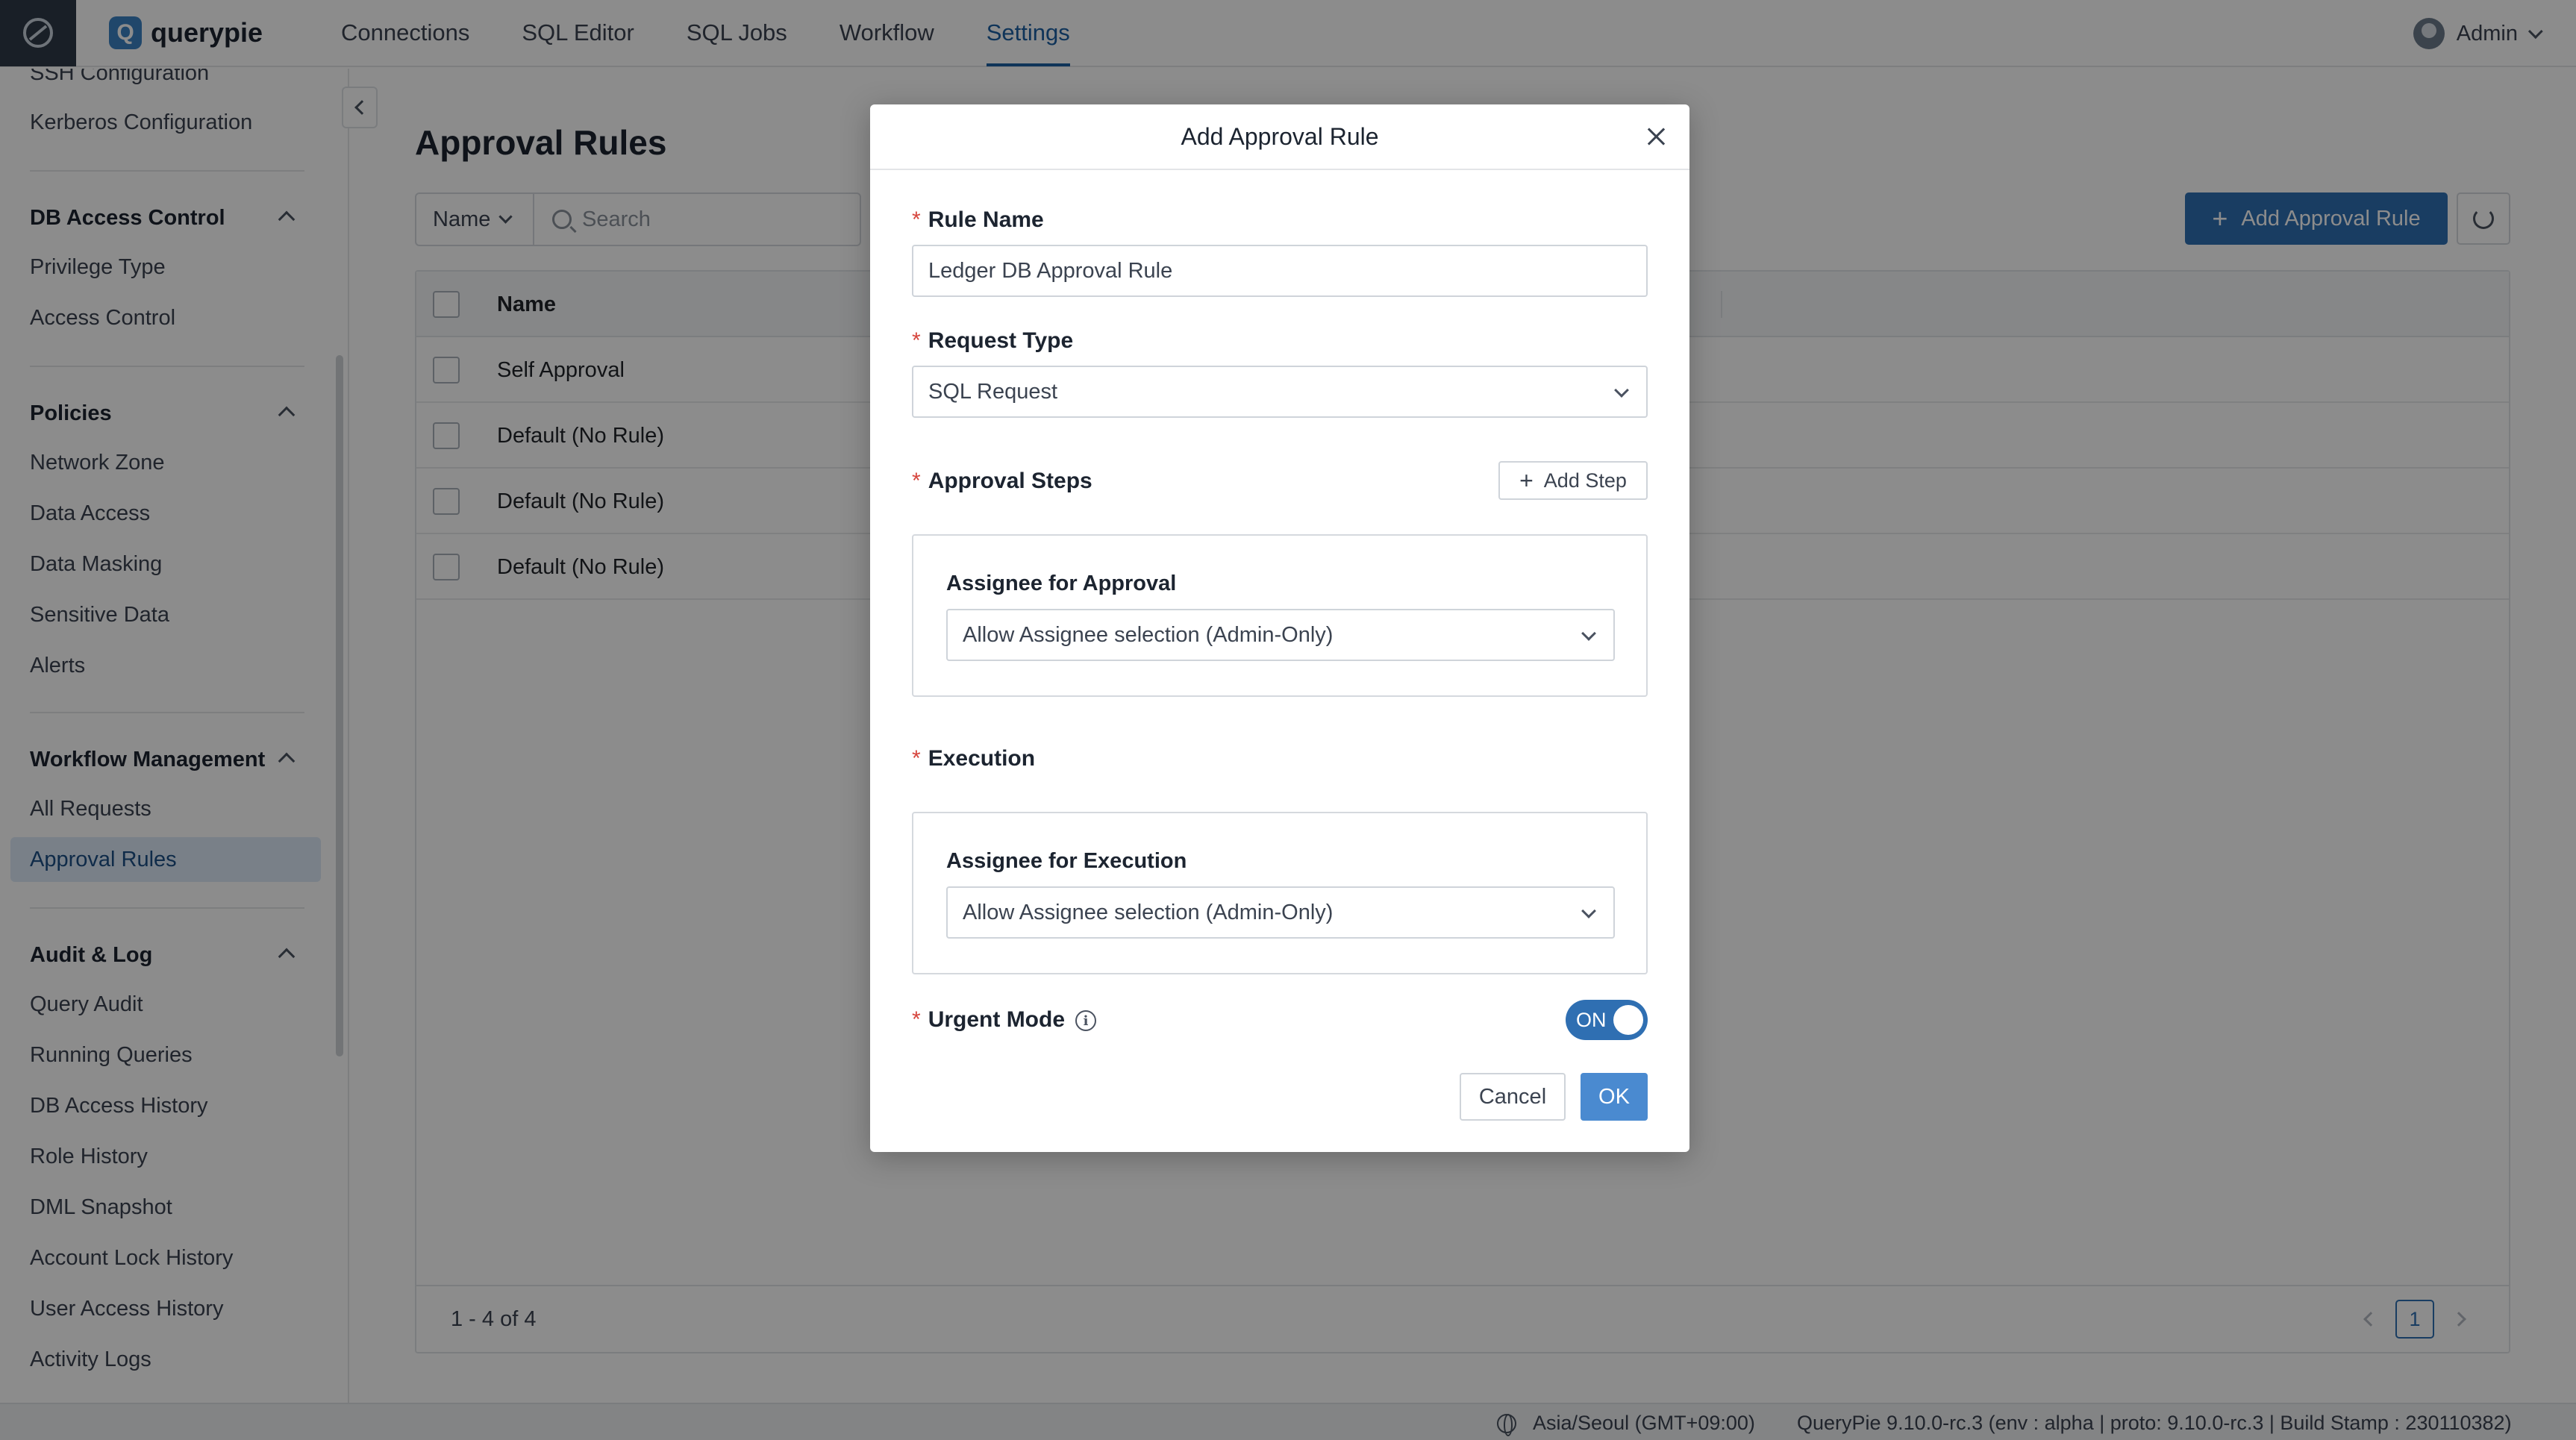 The width and height of the screenshot is (2576, 1440). What do you see at coordinates (1148, 634) in the screenshot?
I see `assignee-approval-value: Allow Assignee selection (Admin-Only)` at bounding box center [1148, 634].